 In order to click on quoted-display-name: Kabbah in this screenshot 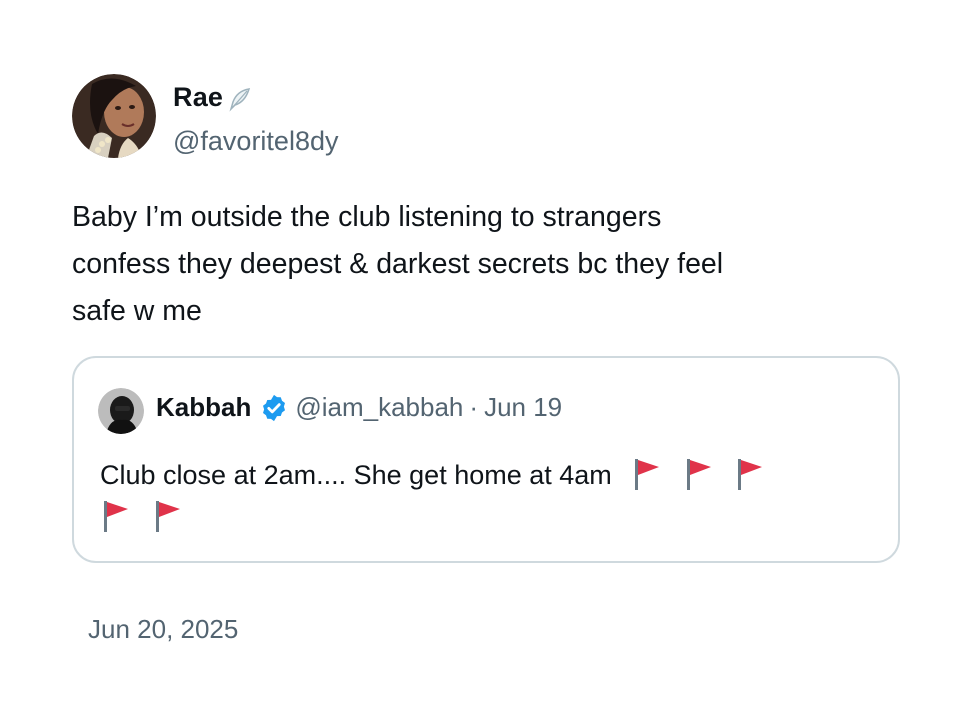, I will do `click(203, 407)`.